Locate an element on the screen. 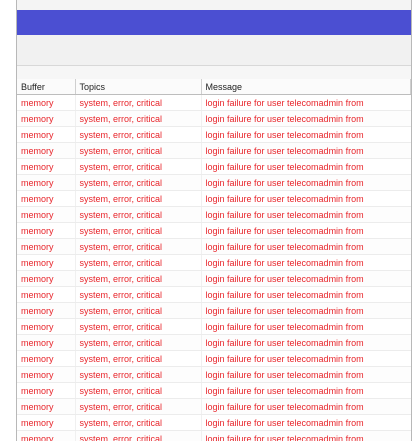 This screenshot has width=417, height=441. column-header-message: Message is located at coordinates (306, 87).